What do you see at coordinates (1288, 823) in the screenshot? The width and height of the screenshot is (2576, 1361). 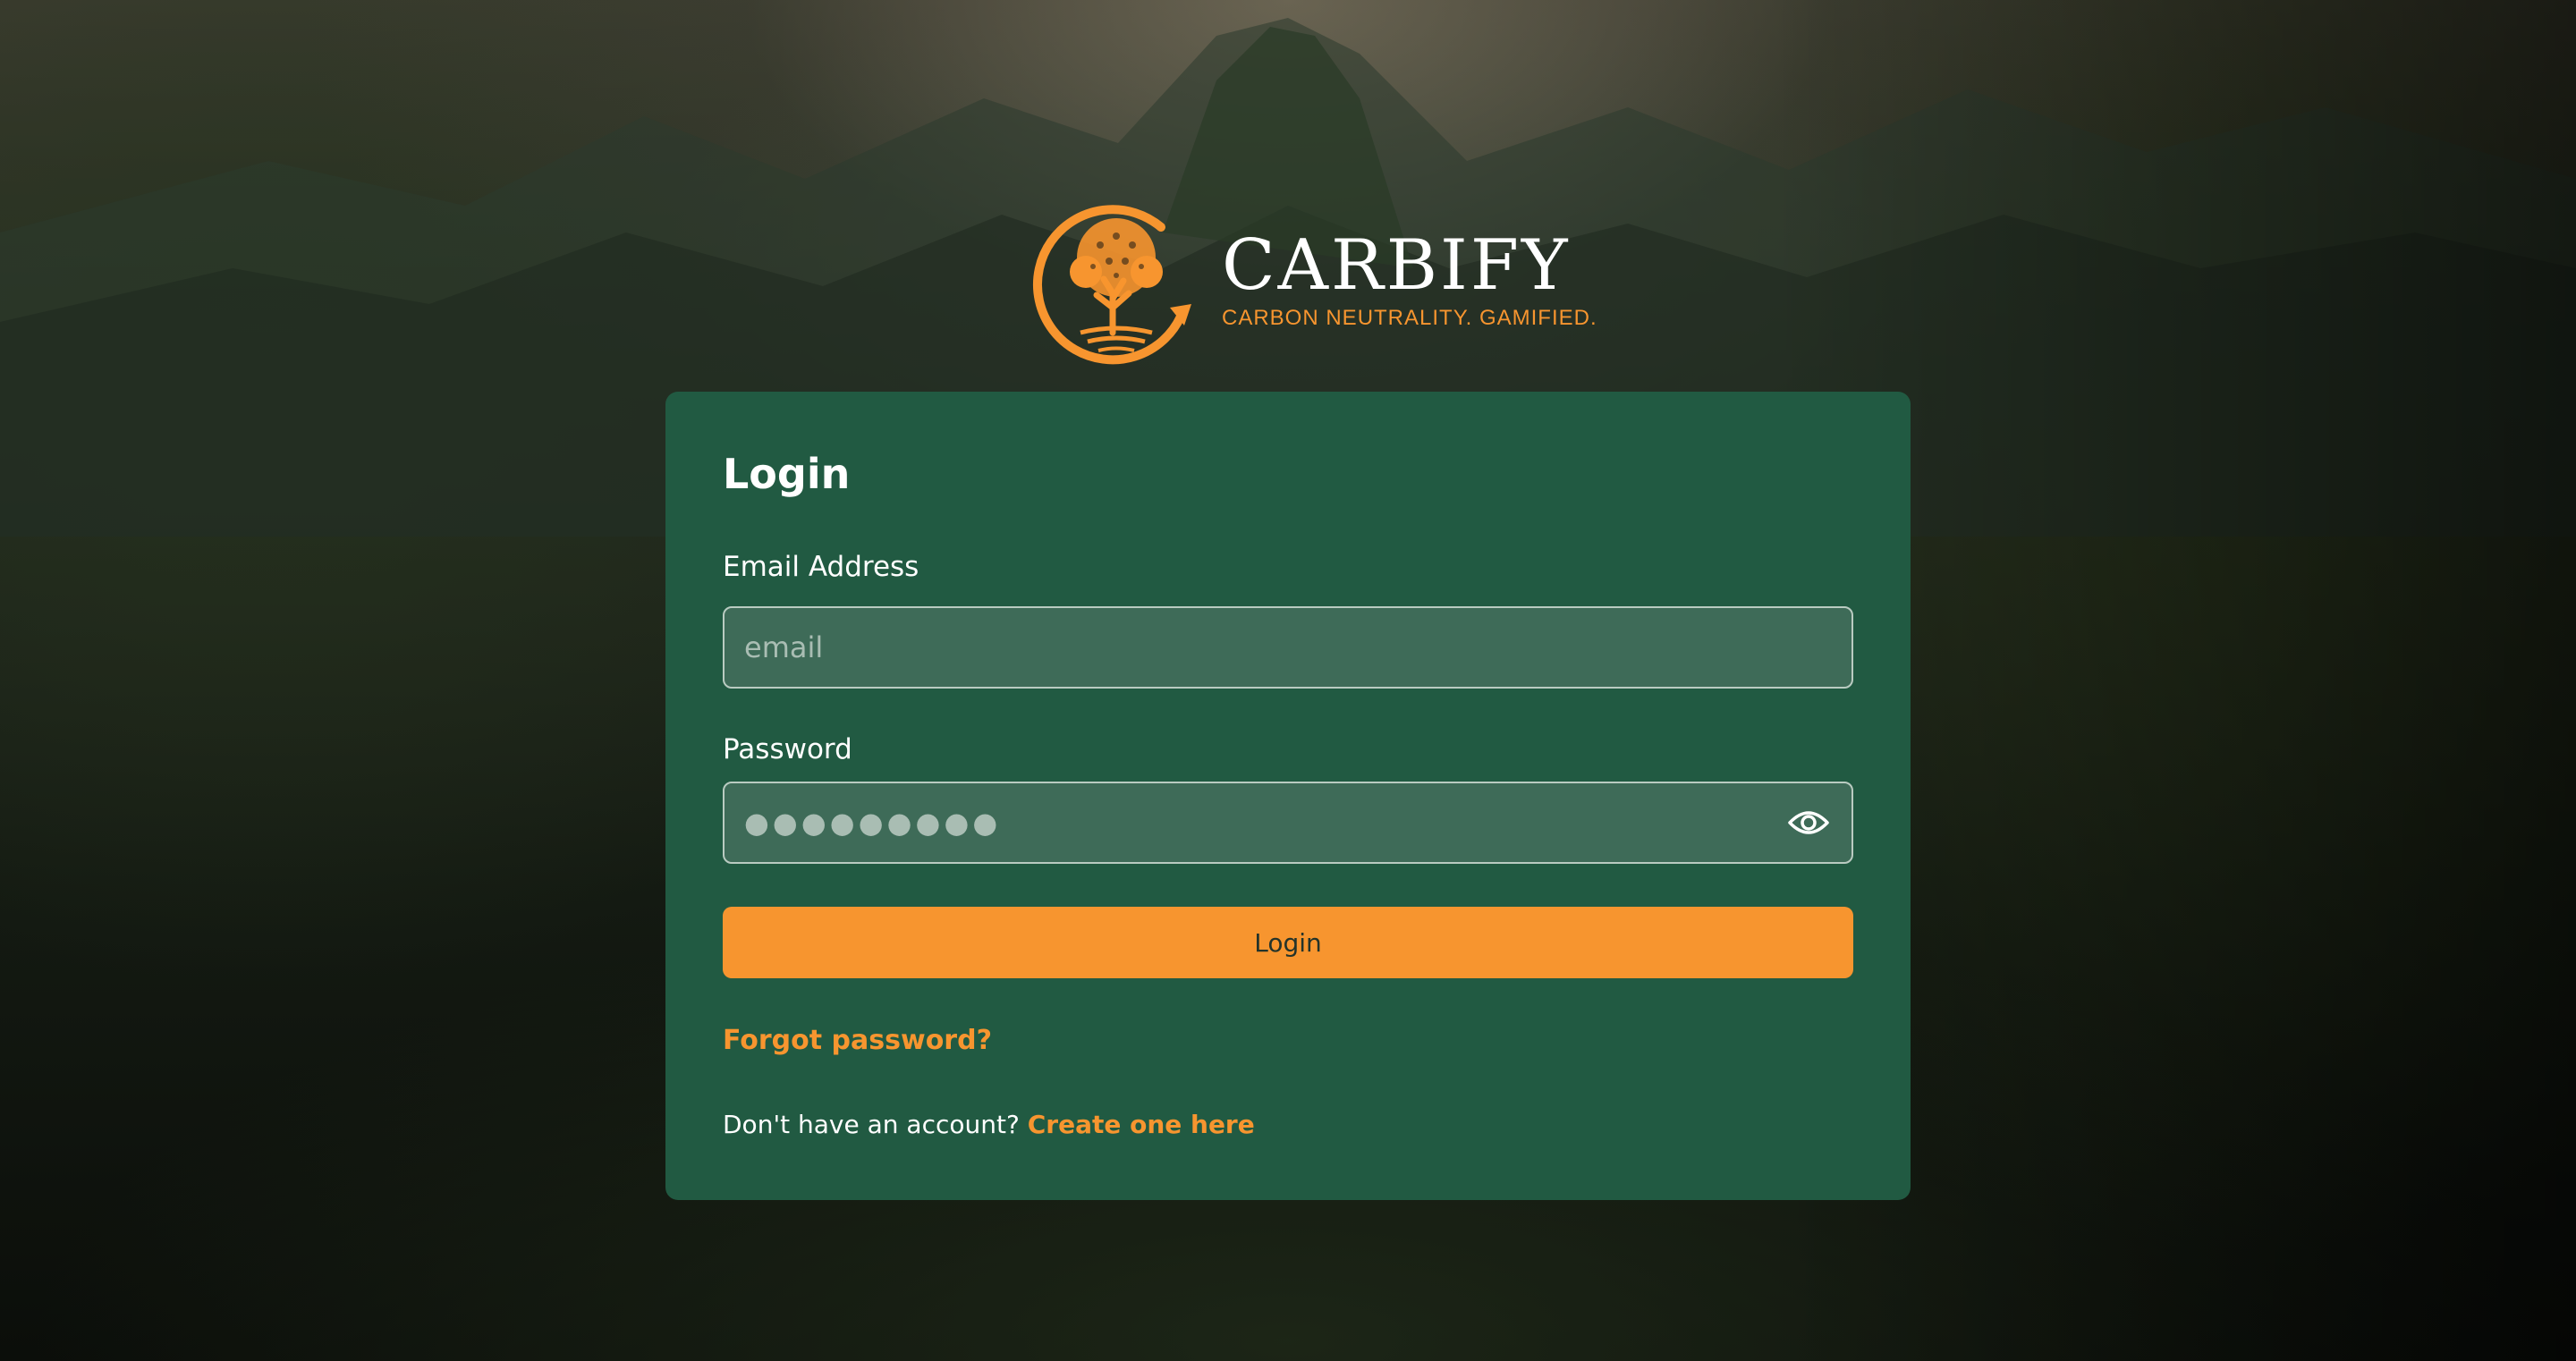 I see `password-field` at bounding box center [1288, 823].